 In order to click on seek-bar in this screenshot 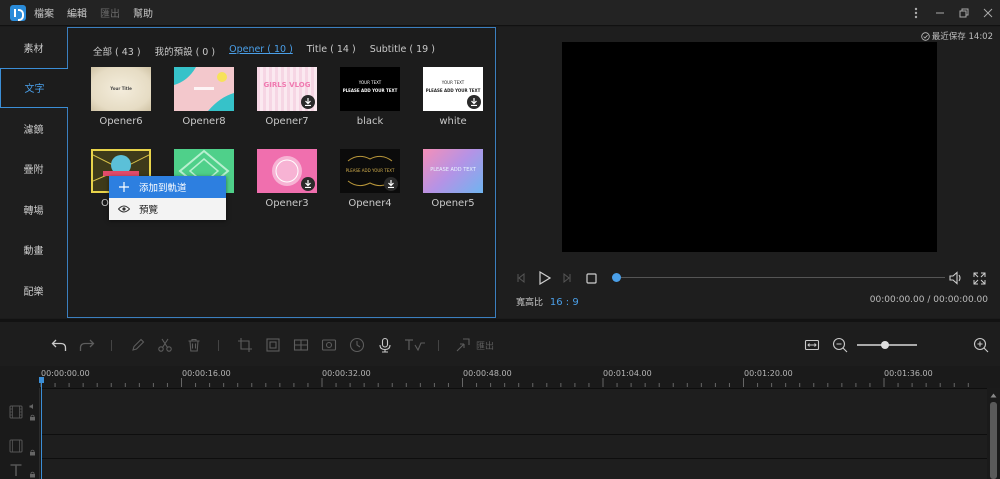, I will do `click(780, 277)`.